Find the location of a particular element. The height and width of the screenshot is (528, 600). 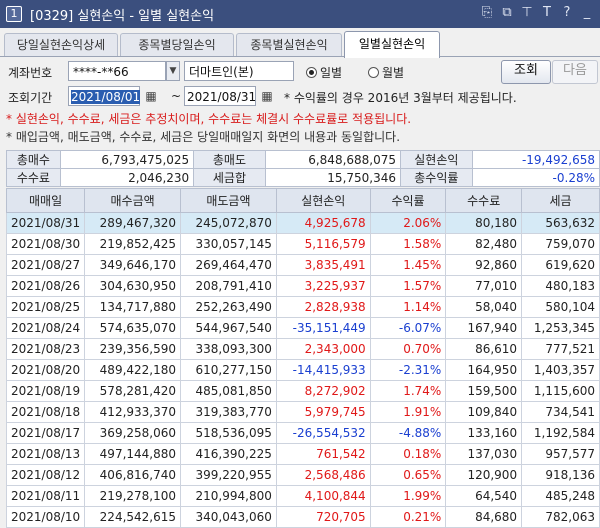

cell-trade-date: 2021/08/11 is located at coordinates (45, 496).